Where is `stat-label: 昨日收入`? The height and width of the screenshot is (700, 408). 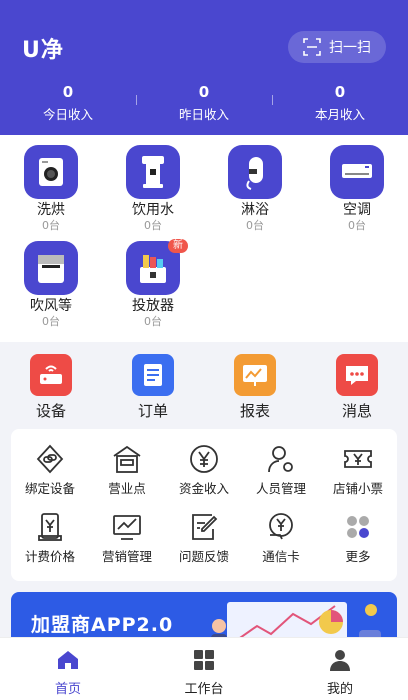 stat-label: 昨日收入 is located at coordinates (203, 114).